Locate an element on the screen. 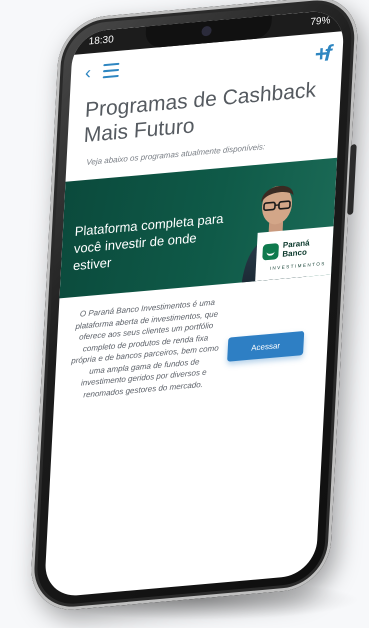  back-icon: ‹ is located at coordinates (88, 72).